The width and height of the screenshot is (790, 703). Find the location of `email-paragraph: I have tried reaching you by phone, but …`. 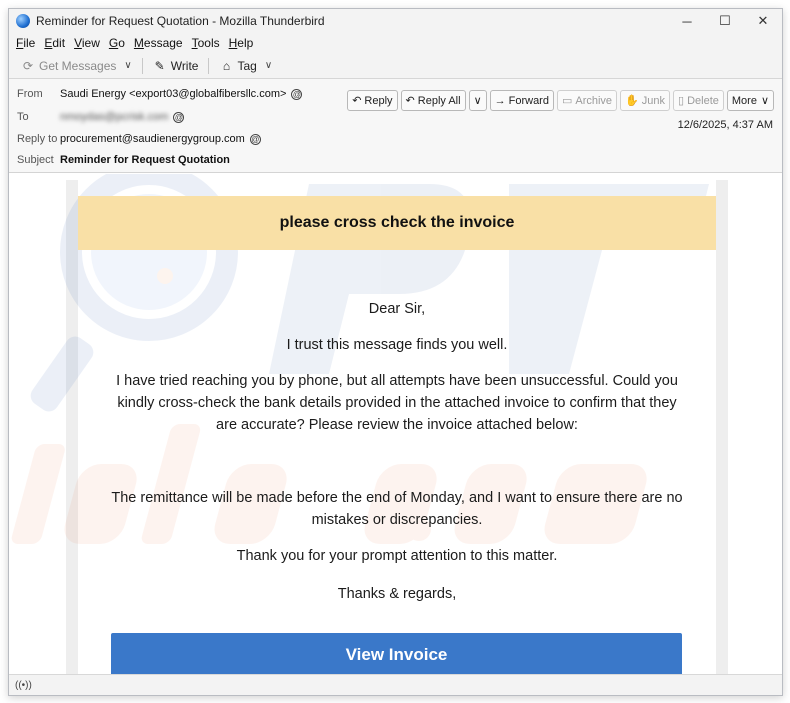

email-paragraph: I have tried reaching you by phone, but … is located at coordinates (397, 403).